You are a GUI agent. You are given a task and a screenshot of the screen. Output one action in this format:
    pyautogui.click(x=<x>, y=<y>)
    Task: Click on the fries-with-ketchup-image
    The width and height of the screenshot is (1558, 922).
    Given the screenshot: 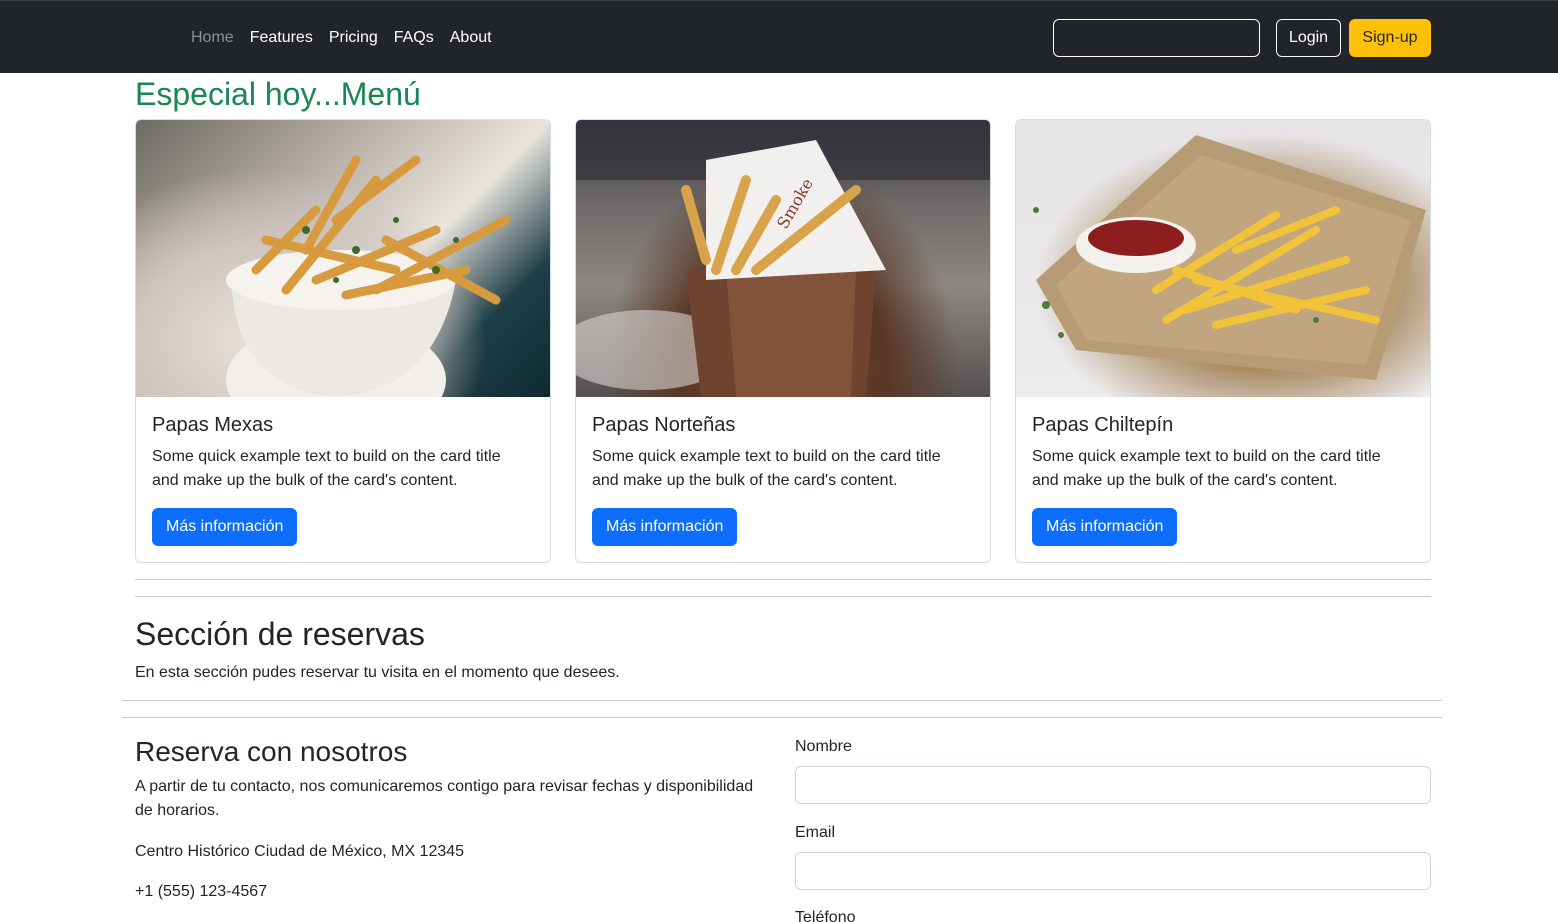 What is the action you would take?
    pyautogui.click(x=1223, y=258)
    